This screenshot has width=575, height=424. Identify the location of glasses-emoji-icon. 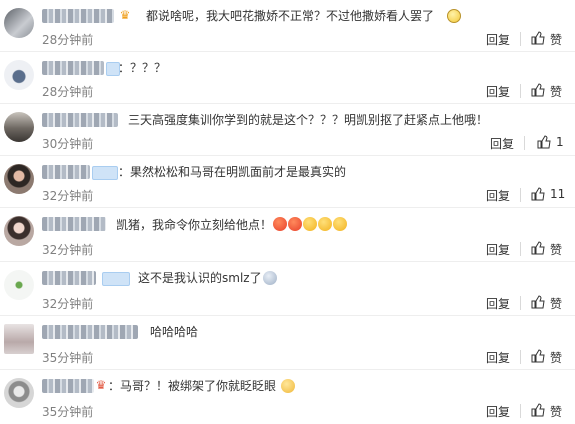
(454, 16).